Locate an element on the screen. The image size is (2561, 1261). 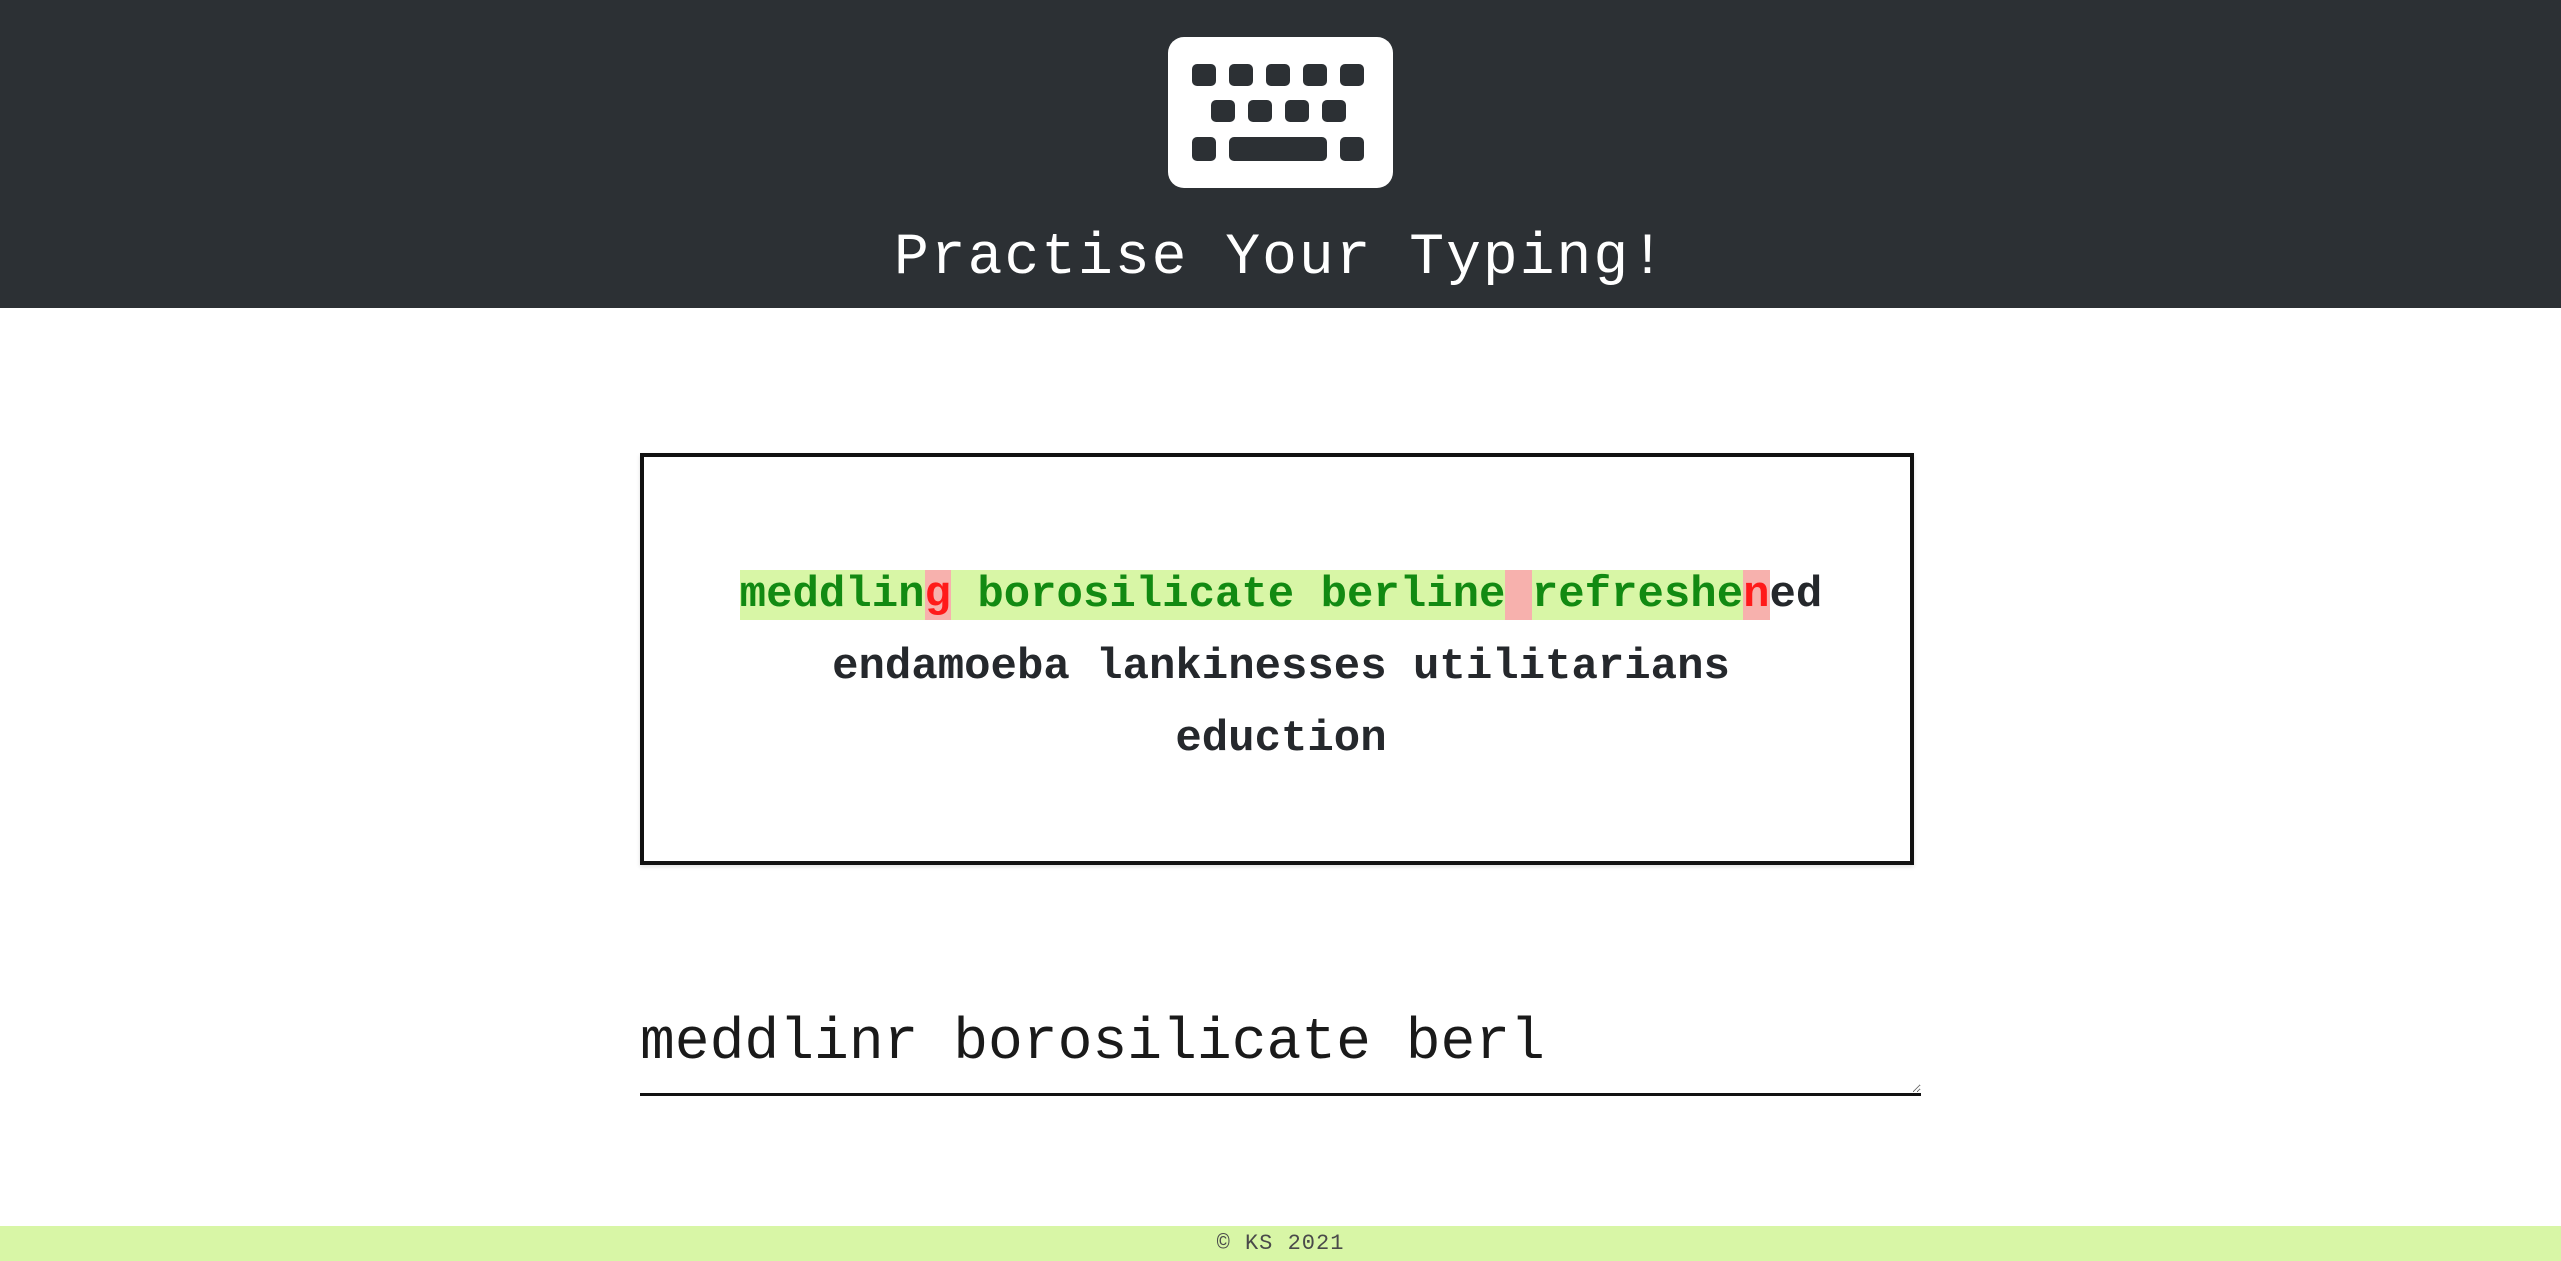
target-char-pending: e is located at coordinates (1782, 595).